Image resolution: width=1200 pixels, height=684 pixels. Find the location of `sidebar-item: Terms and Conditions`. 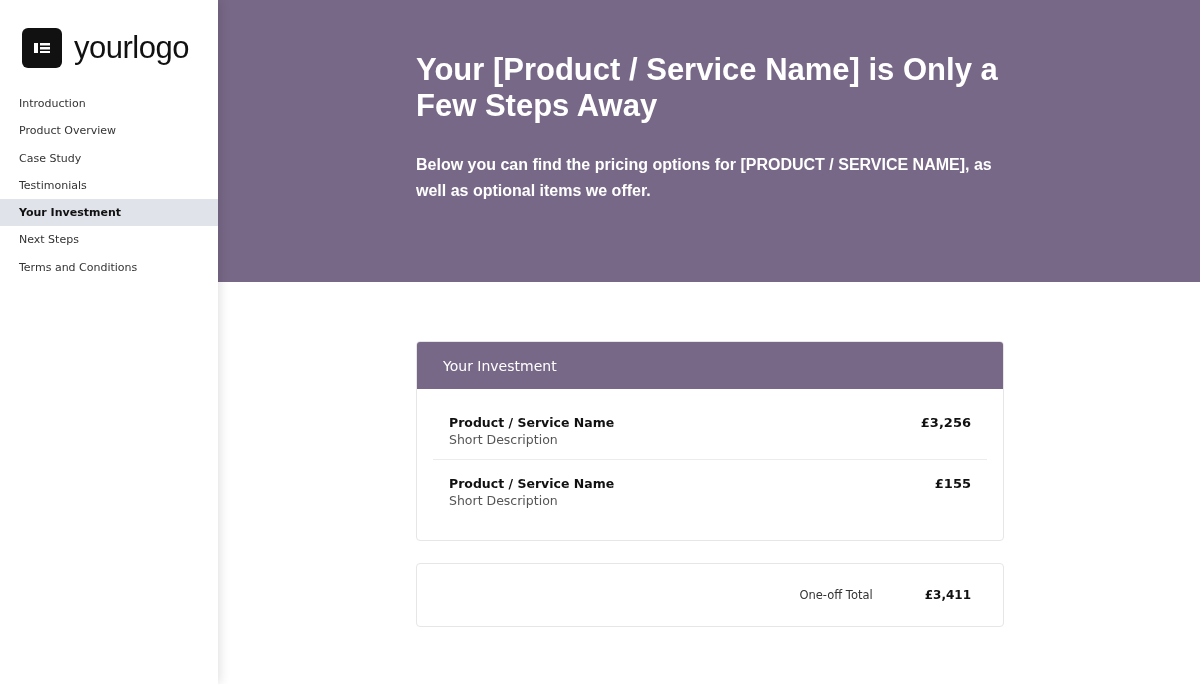

sidebar-item: Terms and Conditions is located at coordinates (109, 267).